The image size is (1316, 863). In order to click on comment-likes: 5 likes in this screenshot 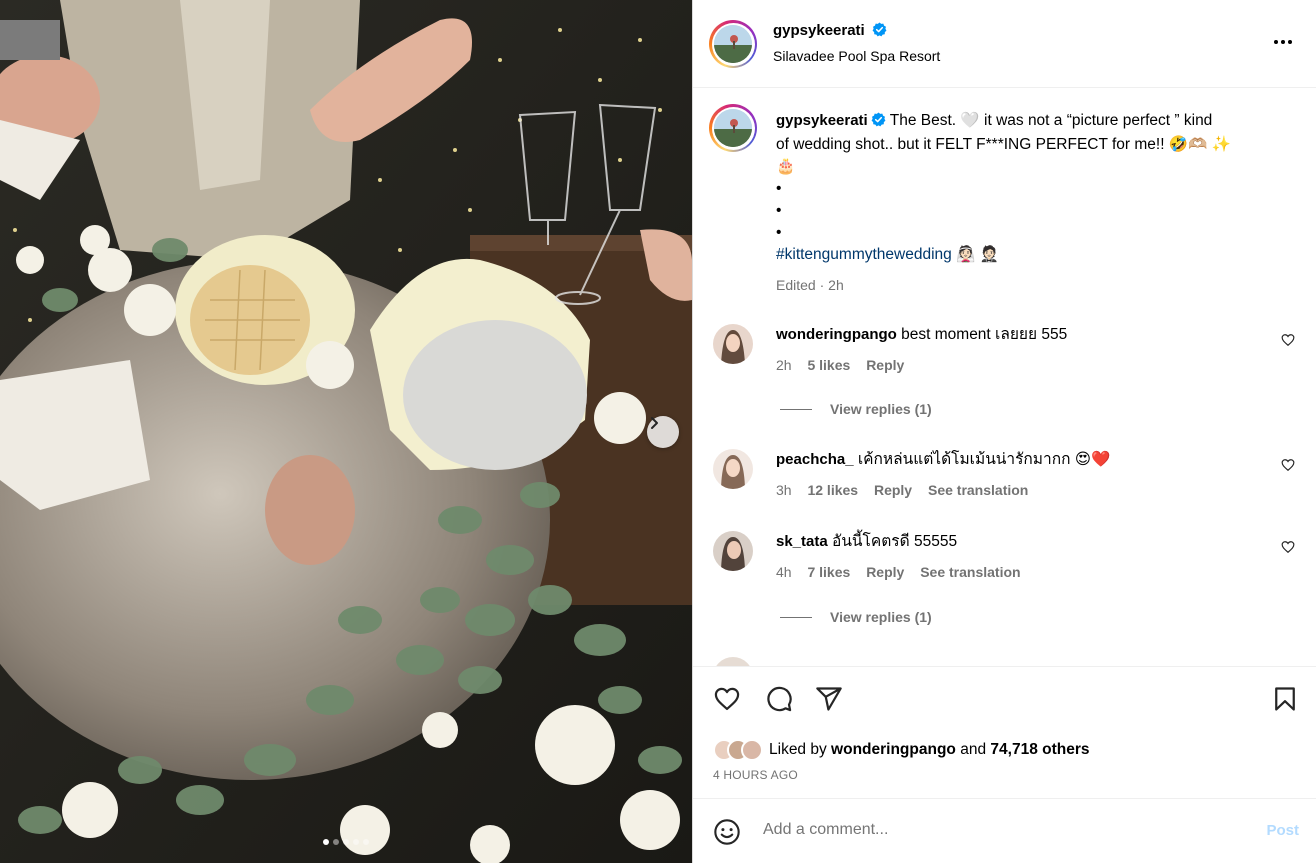, I will do `click(828, 365)`.